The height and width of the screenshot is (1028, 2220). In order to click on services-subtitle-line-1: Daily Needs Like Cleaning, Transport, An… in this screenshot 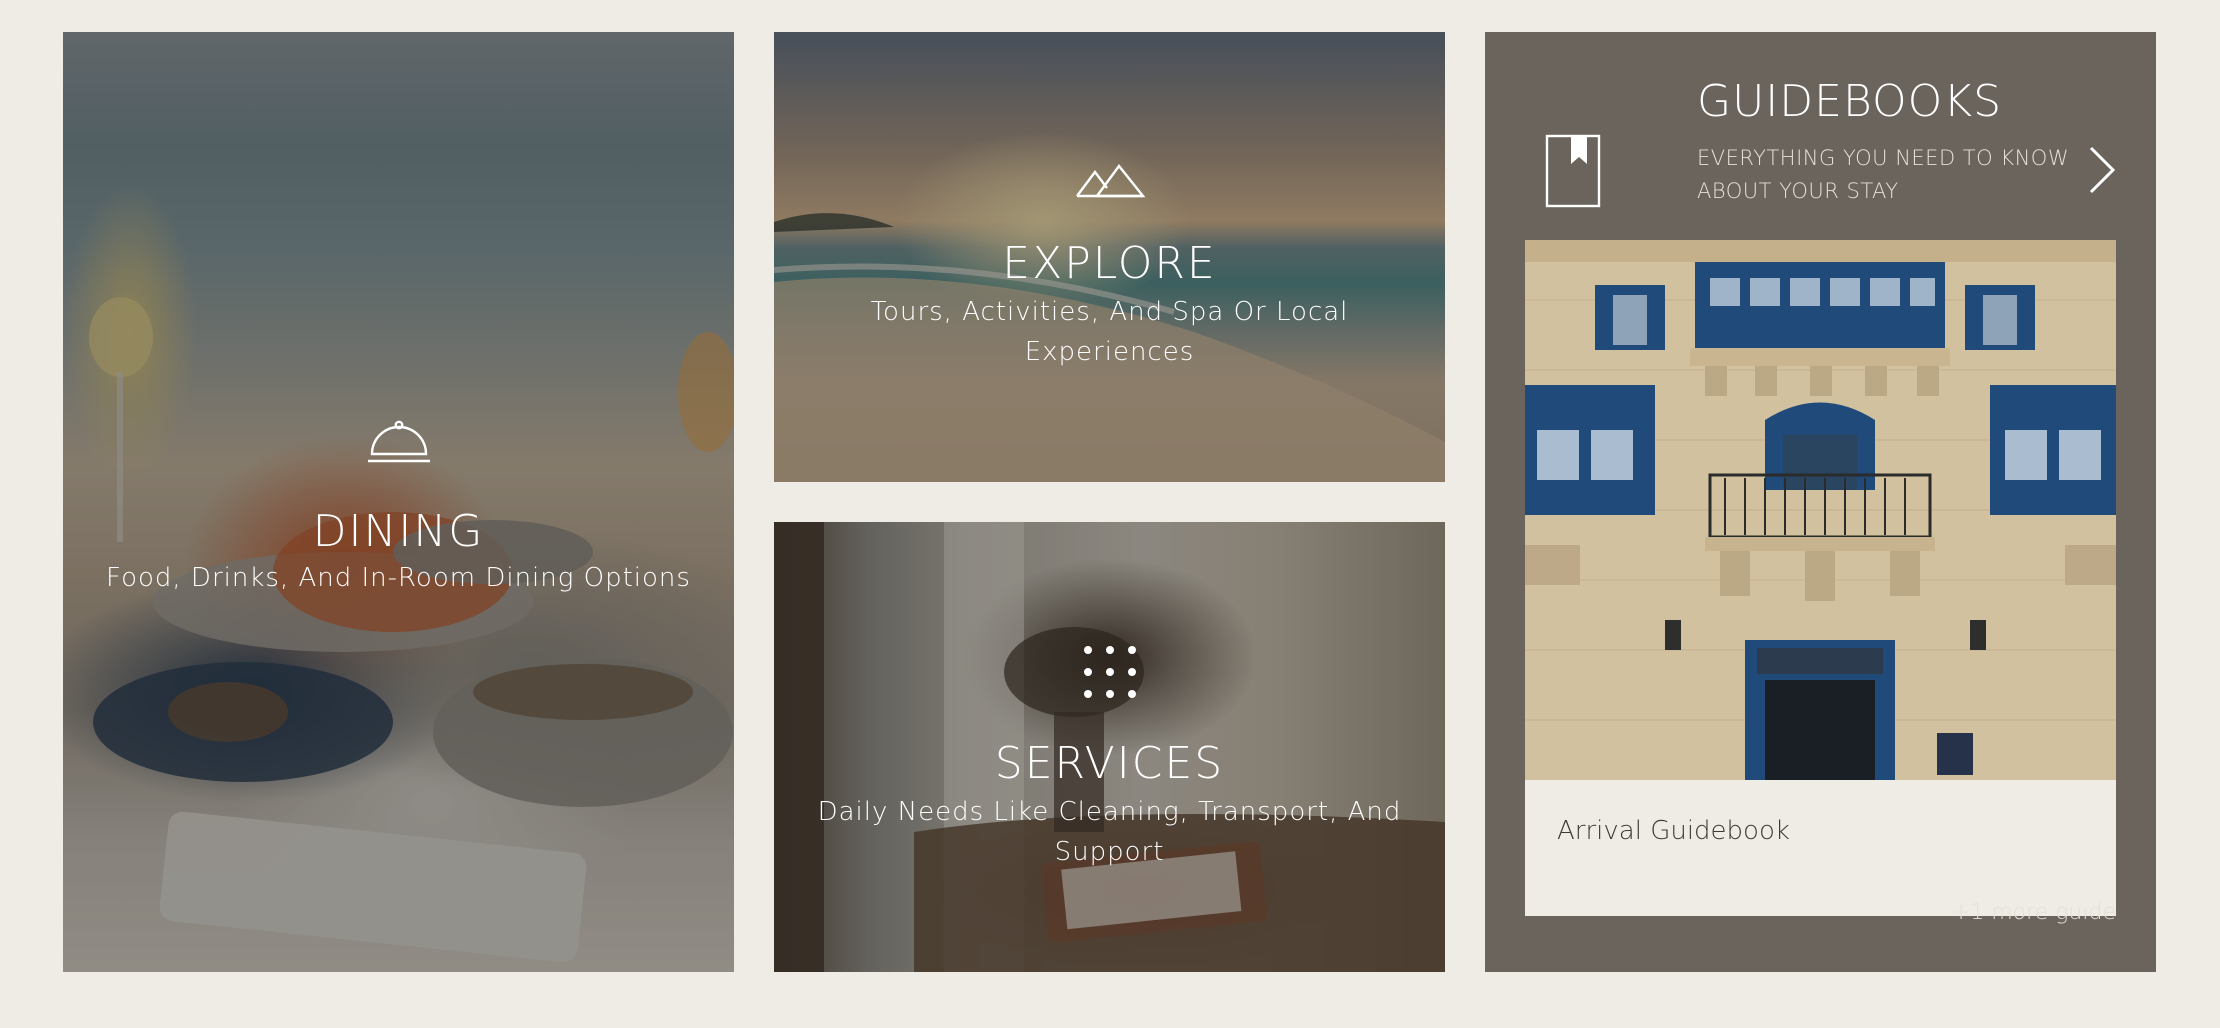, I will do `click(1109, 812)`.